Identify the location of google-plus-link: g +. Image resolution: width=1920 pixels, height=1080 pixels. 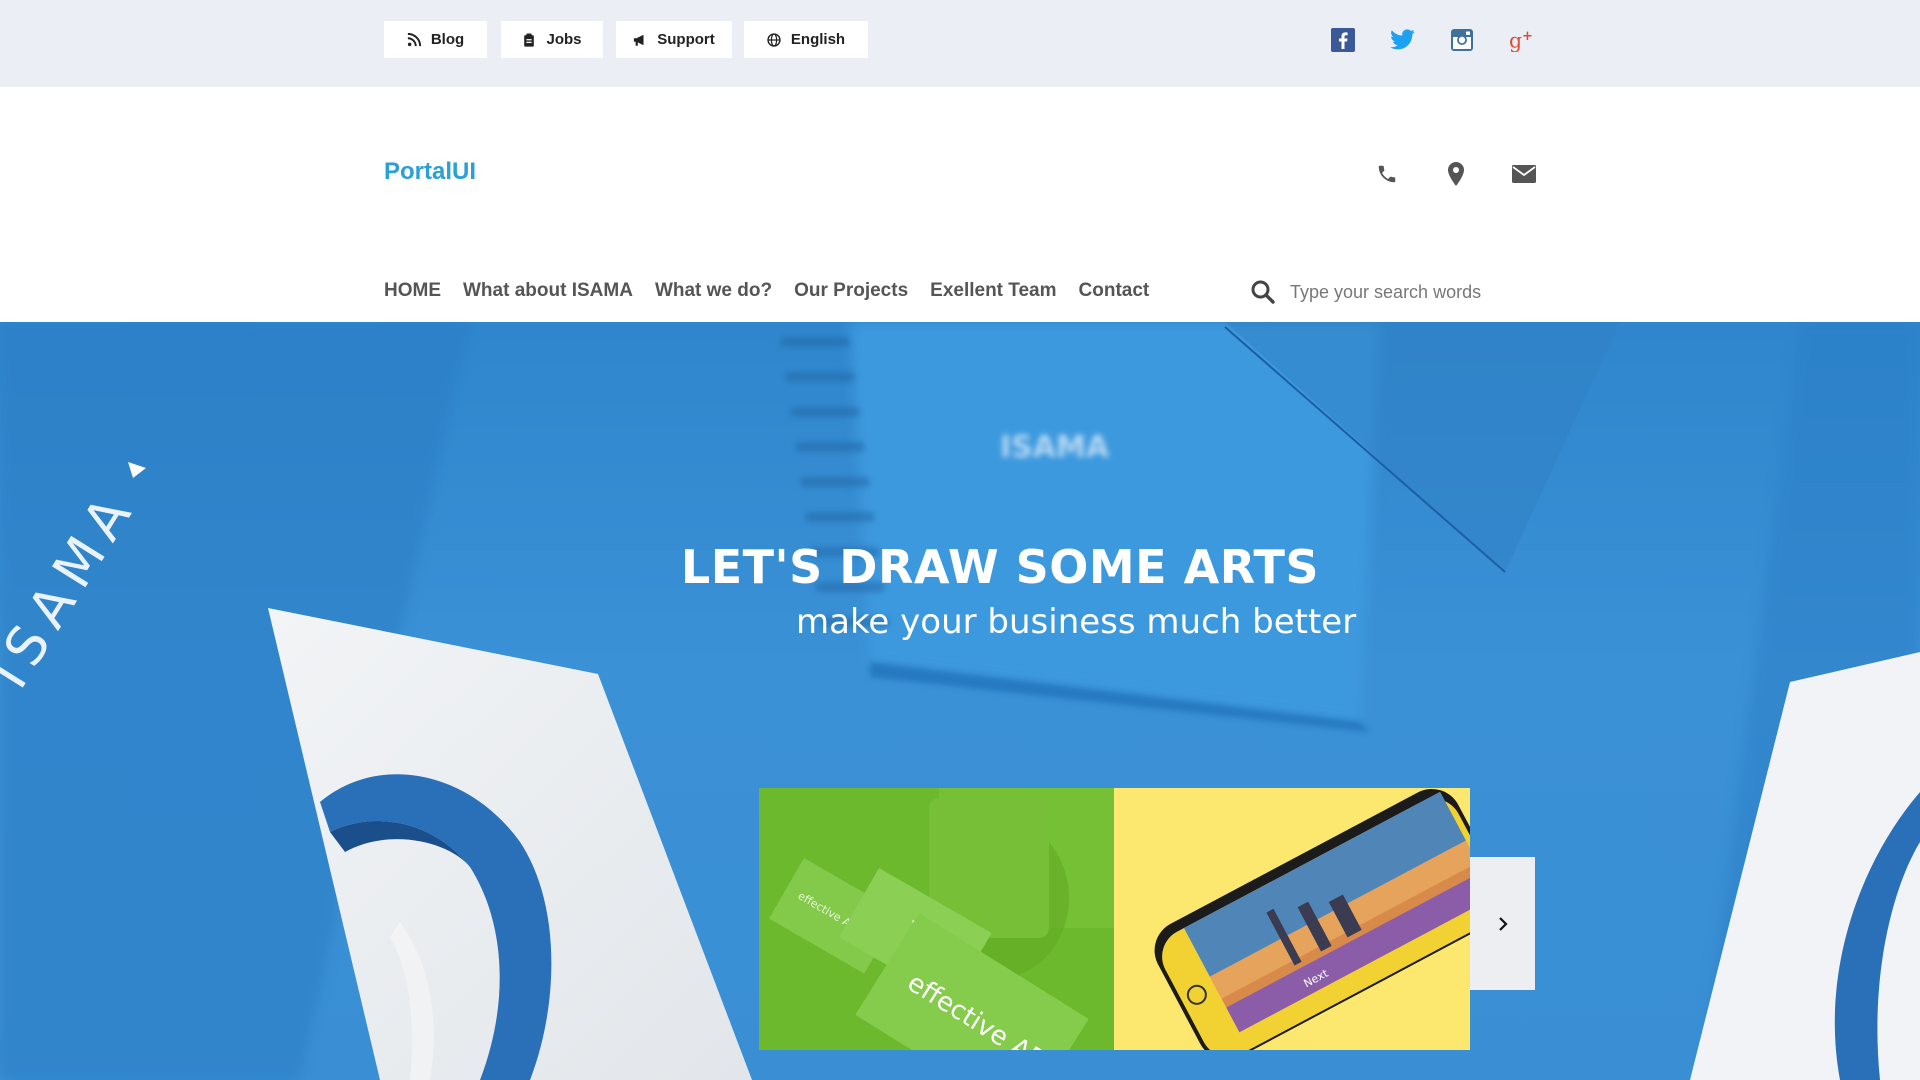
(1522, 40).